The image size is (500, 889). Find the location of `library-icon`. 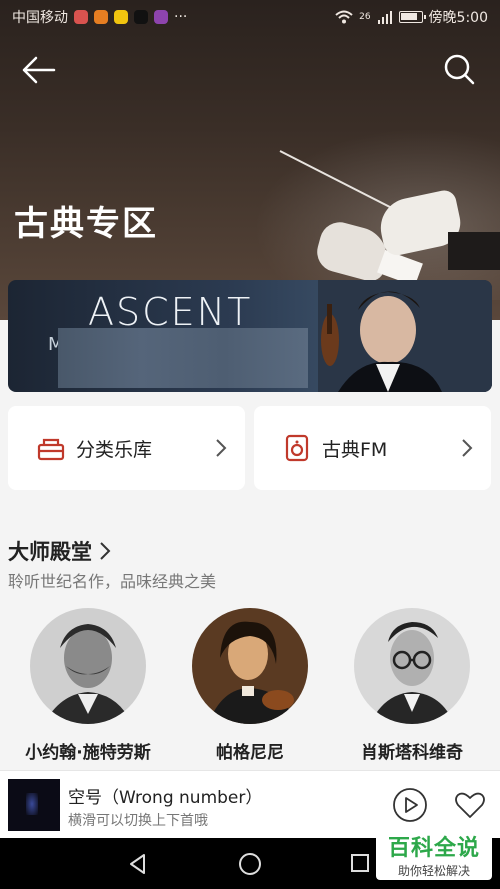

library-icon is located at coordinates (51, 449).